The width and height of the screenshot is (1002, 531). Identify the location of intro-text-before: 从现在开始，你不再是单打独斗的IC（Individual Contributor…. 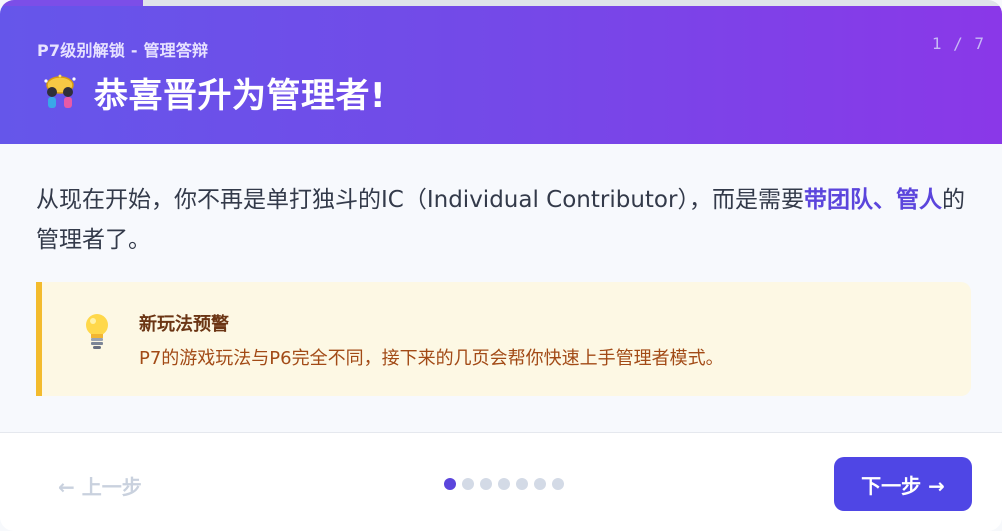
(420, 200).